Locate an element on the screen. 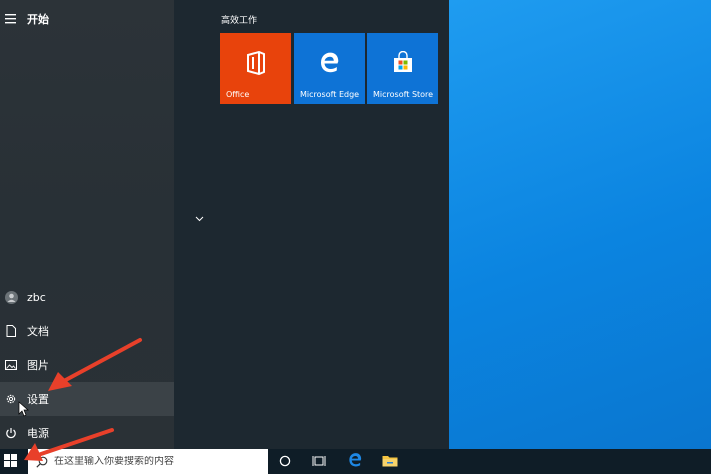 This screenshot has width=711, height=474. taskbar-search-box is located at coordinates (148, 461).